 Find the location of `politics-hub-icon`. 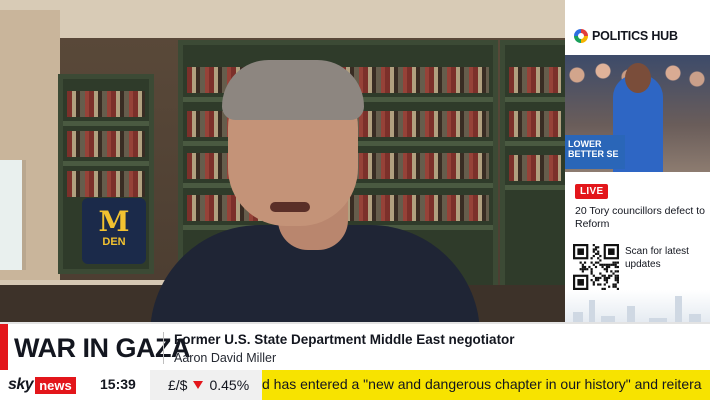

politics-hub-icon is located at coordinates (581, 36).